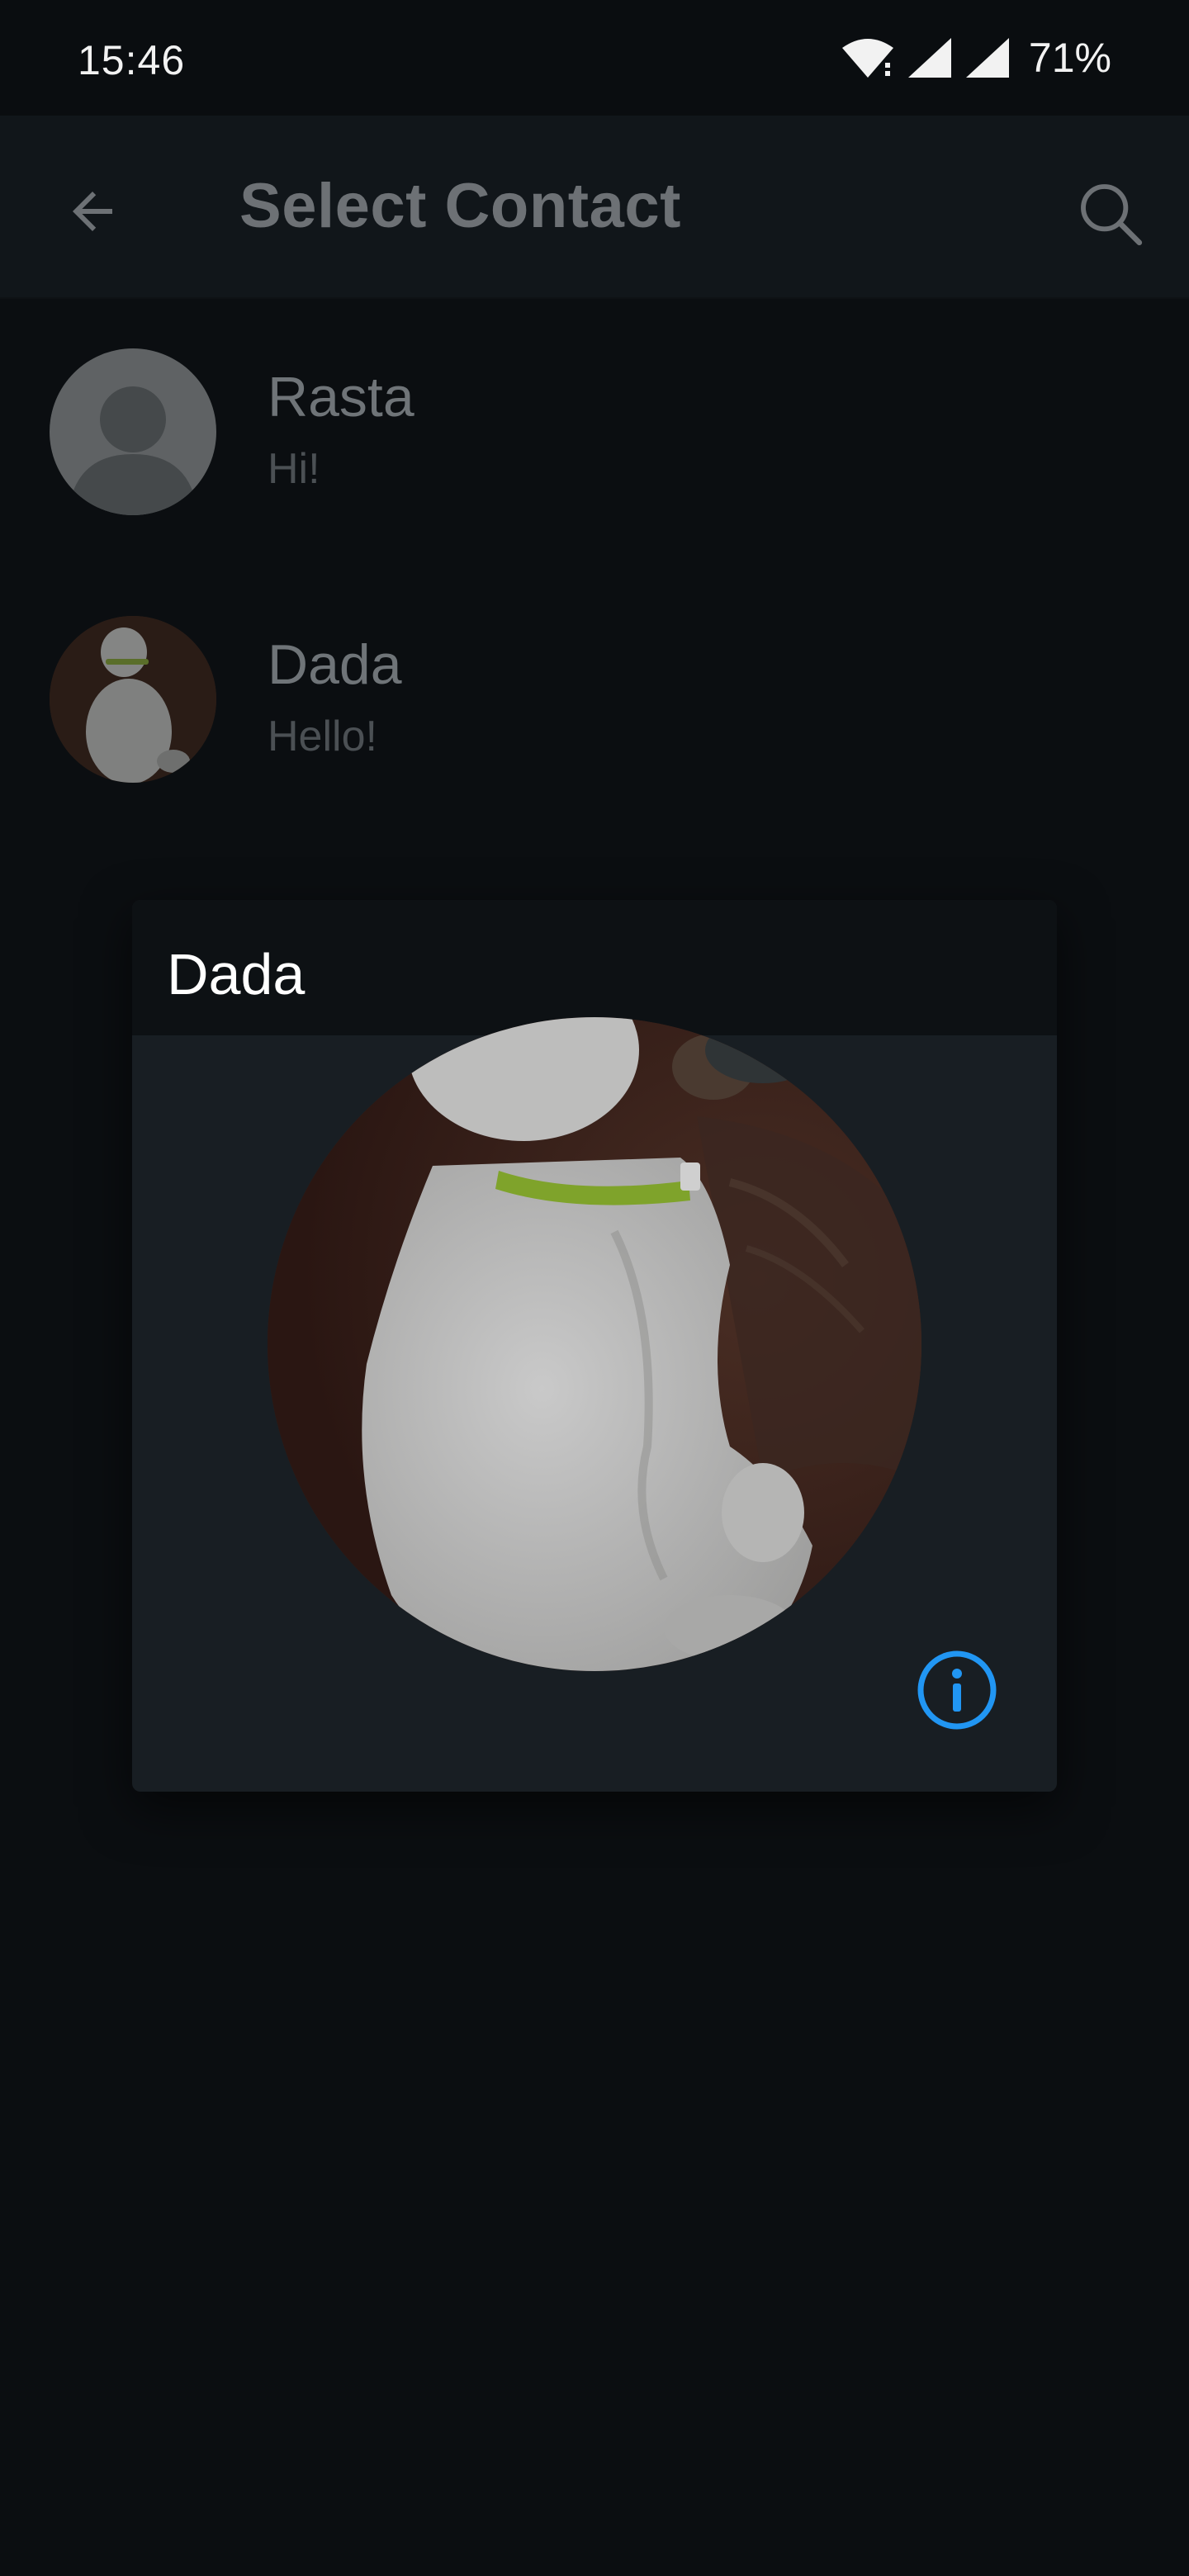  I want to click on info-icon, so click(957, 1692).